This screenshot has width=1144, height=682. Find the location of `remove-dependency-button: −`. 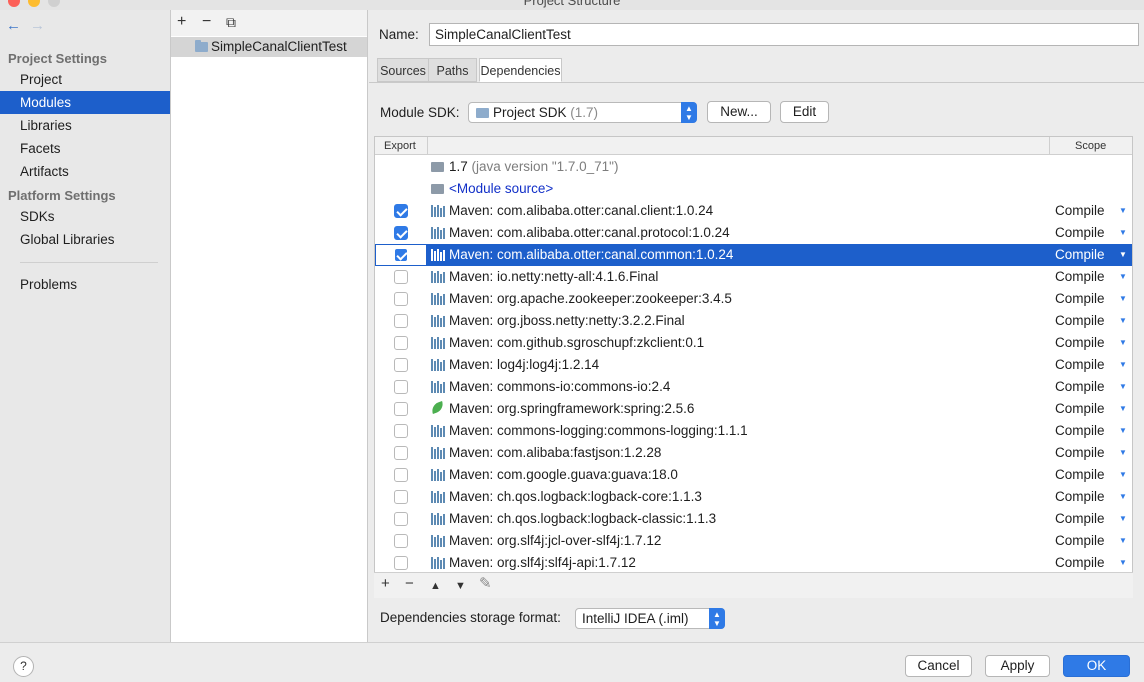

remove-dependency-button: − is located at coordinates (409, 584).